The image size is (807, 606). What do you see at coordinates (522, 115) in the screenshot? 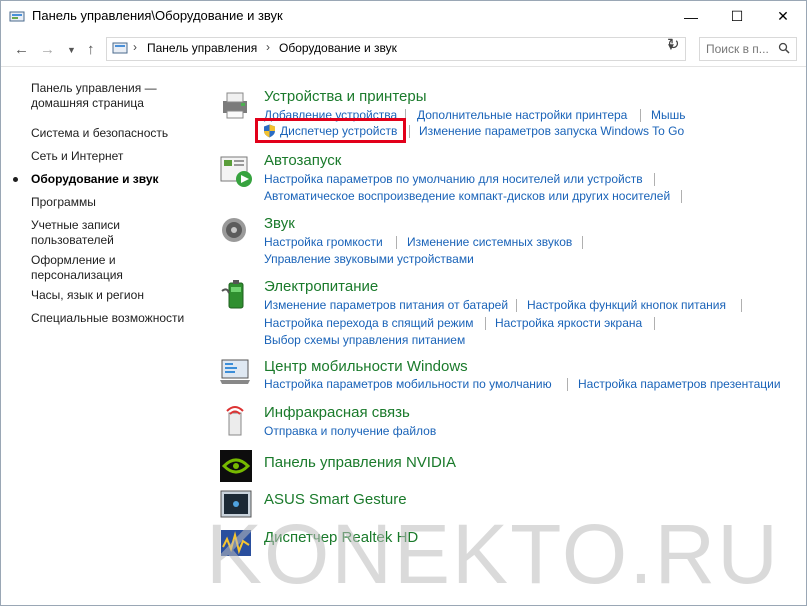
I see `link-advanced-printer-settings: Дополнительные настройки принтера` at bounding box center [522, 115].